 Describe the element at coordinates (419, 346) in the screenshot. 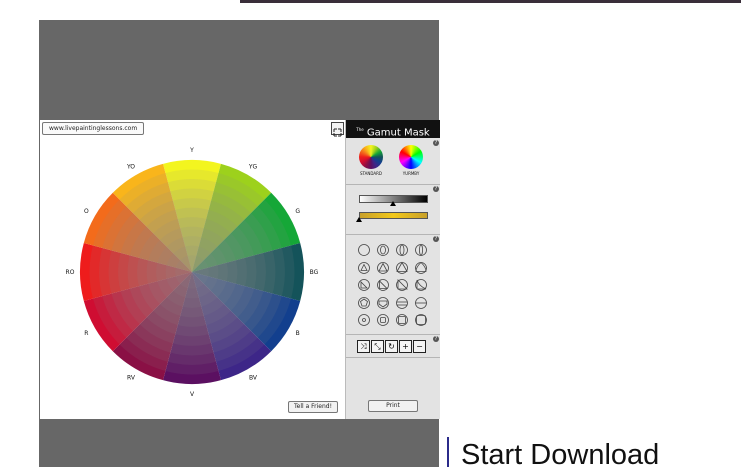

I see `minus-icon: −` at that location.